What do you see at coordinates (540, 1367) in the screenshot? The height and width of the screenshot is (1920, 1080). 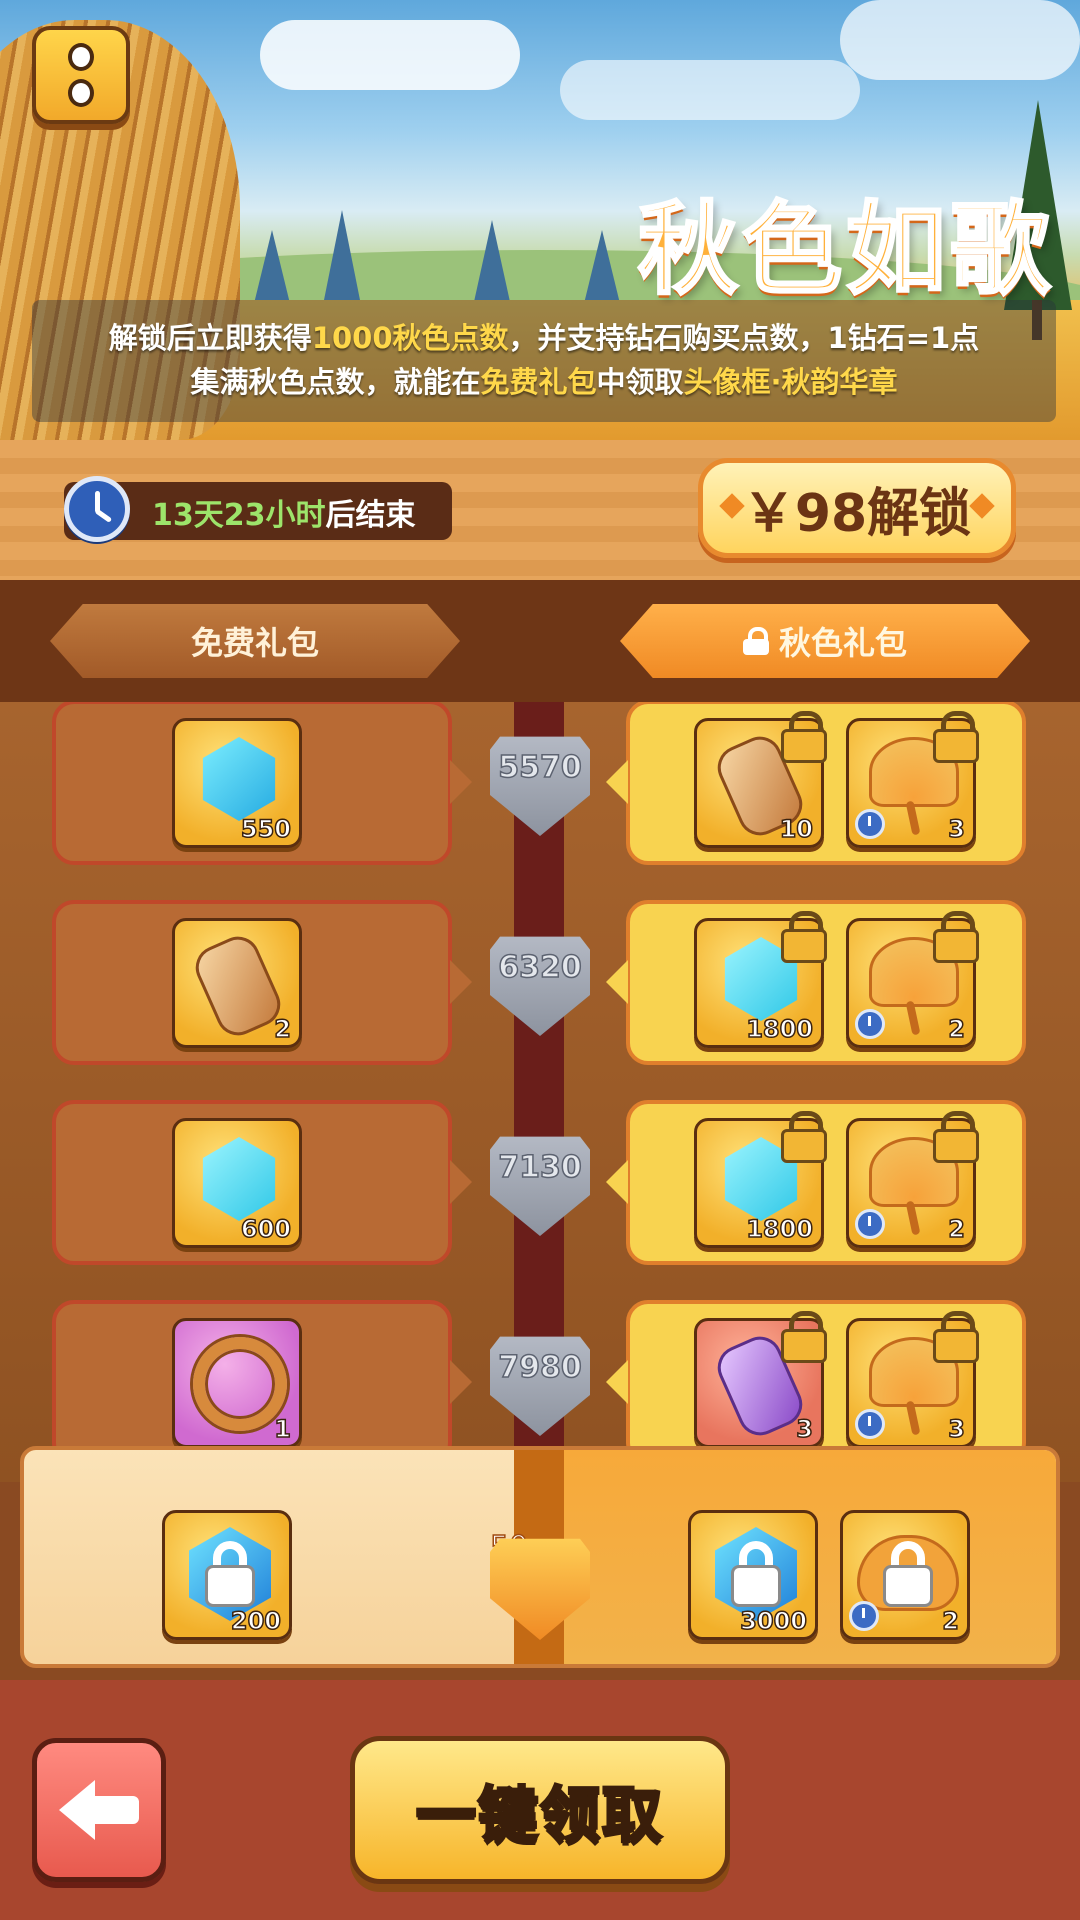 I see `points-value: 7980` at bounding box center [540, 1367].